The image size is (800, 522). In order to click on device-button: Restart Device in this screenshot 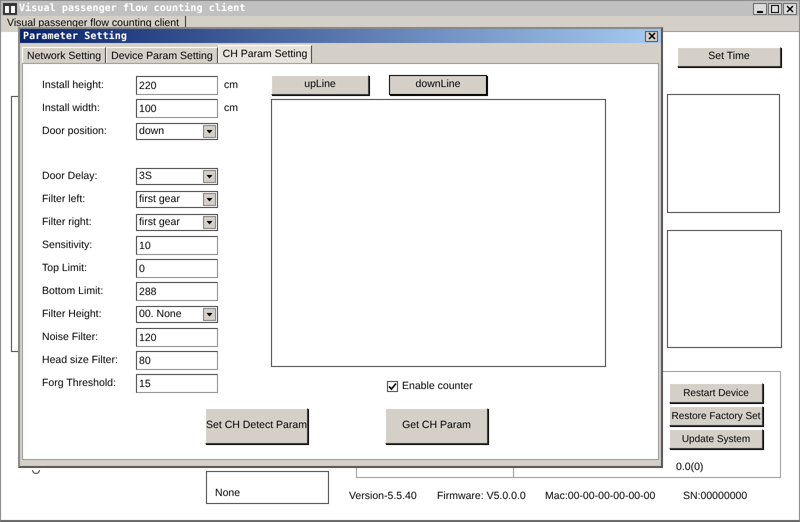, I will do `click(716, 393)`.